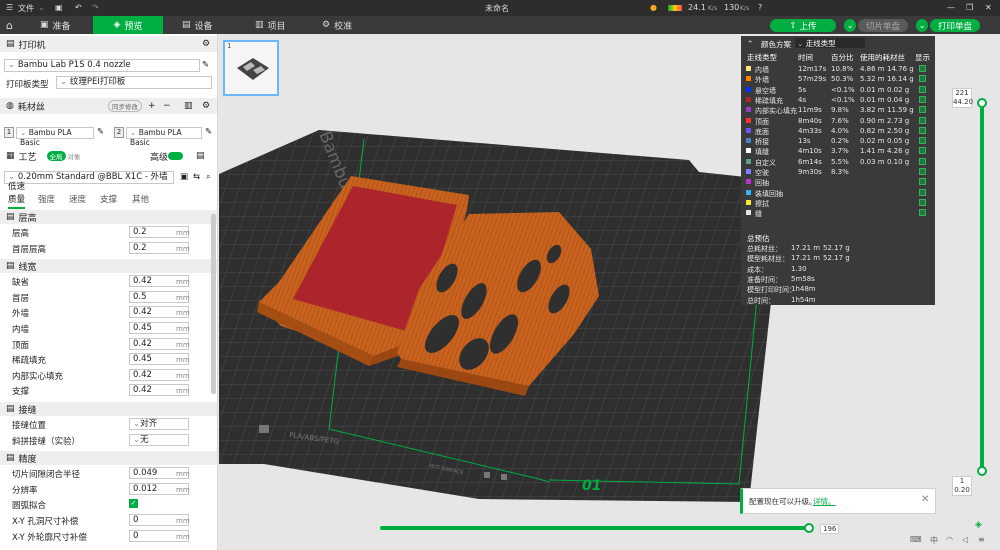 This screenshot has height=550, width=1000. What do you see at coordinates (922, 25) in the screenshot?
I see `print-dropdown: ⌄` at bounding box center [922, 25].